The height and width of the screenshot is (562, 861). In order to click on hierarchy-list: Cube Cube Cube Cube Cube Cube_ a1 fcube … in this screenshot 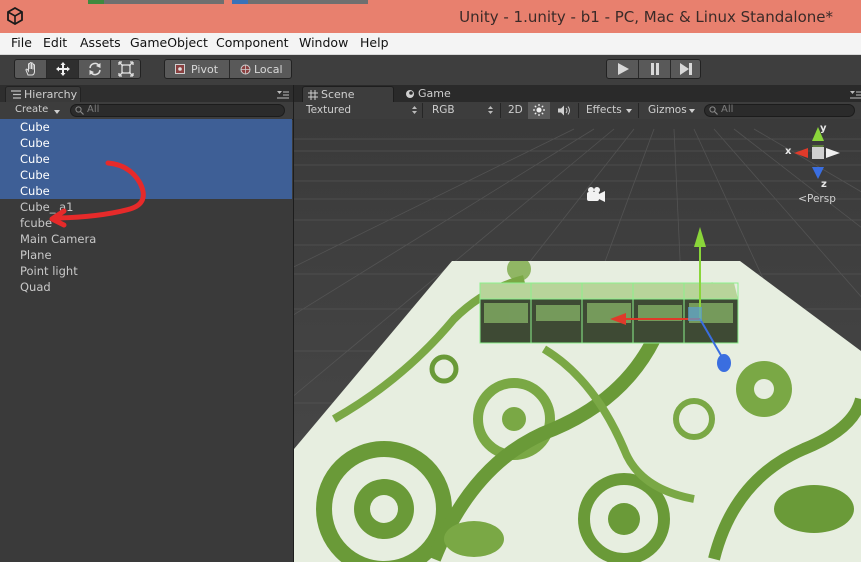, I will do `click(146, 207)`.